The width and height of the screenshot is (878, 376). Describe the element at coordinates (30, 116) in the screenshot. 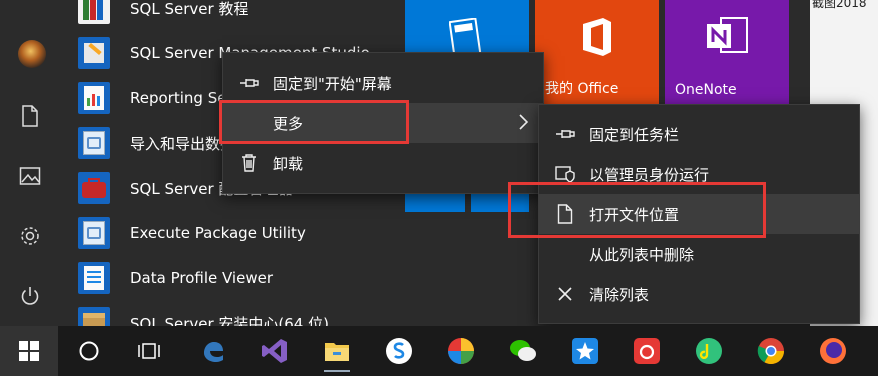

I see `documents-icon` at that location.